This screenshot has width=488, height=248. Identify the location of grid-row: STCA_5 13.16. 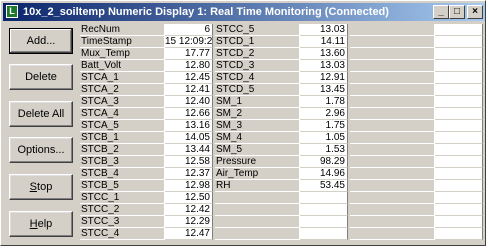
(146, 126).